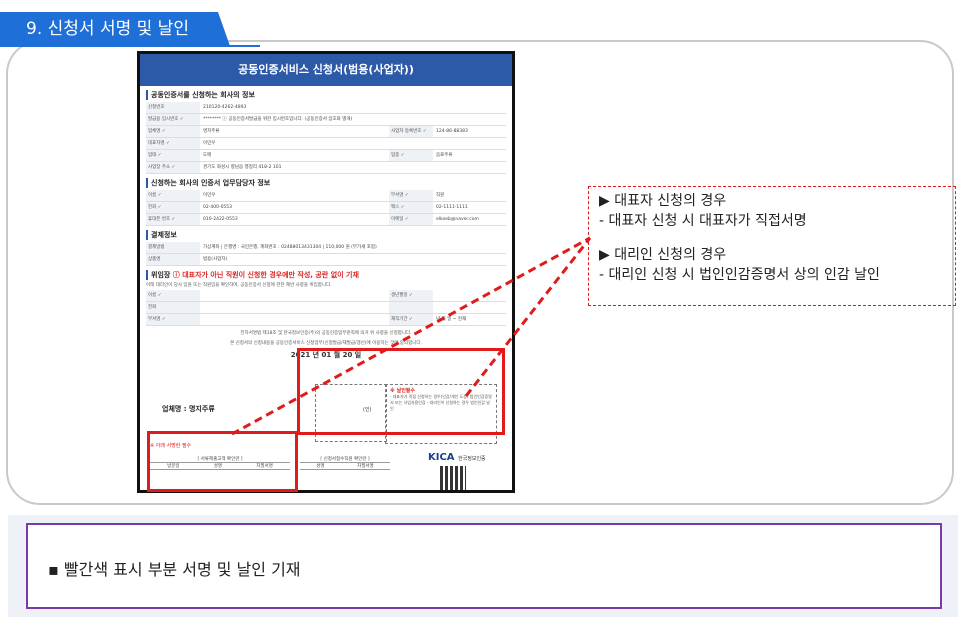 The height and width of the screenshot is (622, 966). What do you see at coordinates (703, 221) in the screenshot?
I see `callout-line-2: - 대표자 신청 시 대표자가 직접서명` at bounding box center [703, 221].